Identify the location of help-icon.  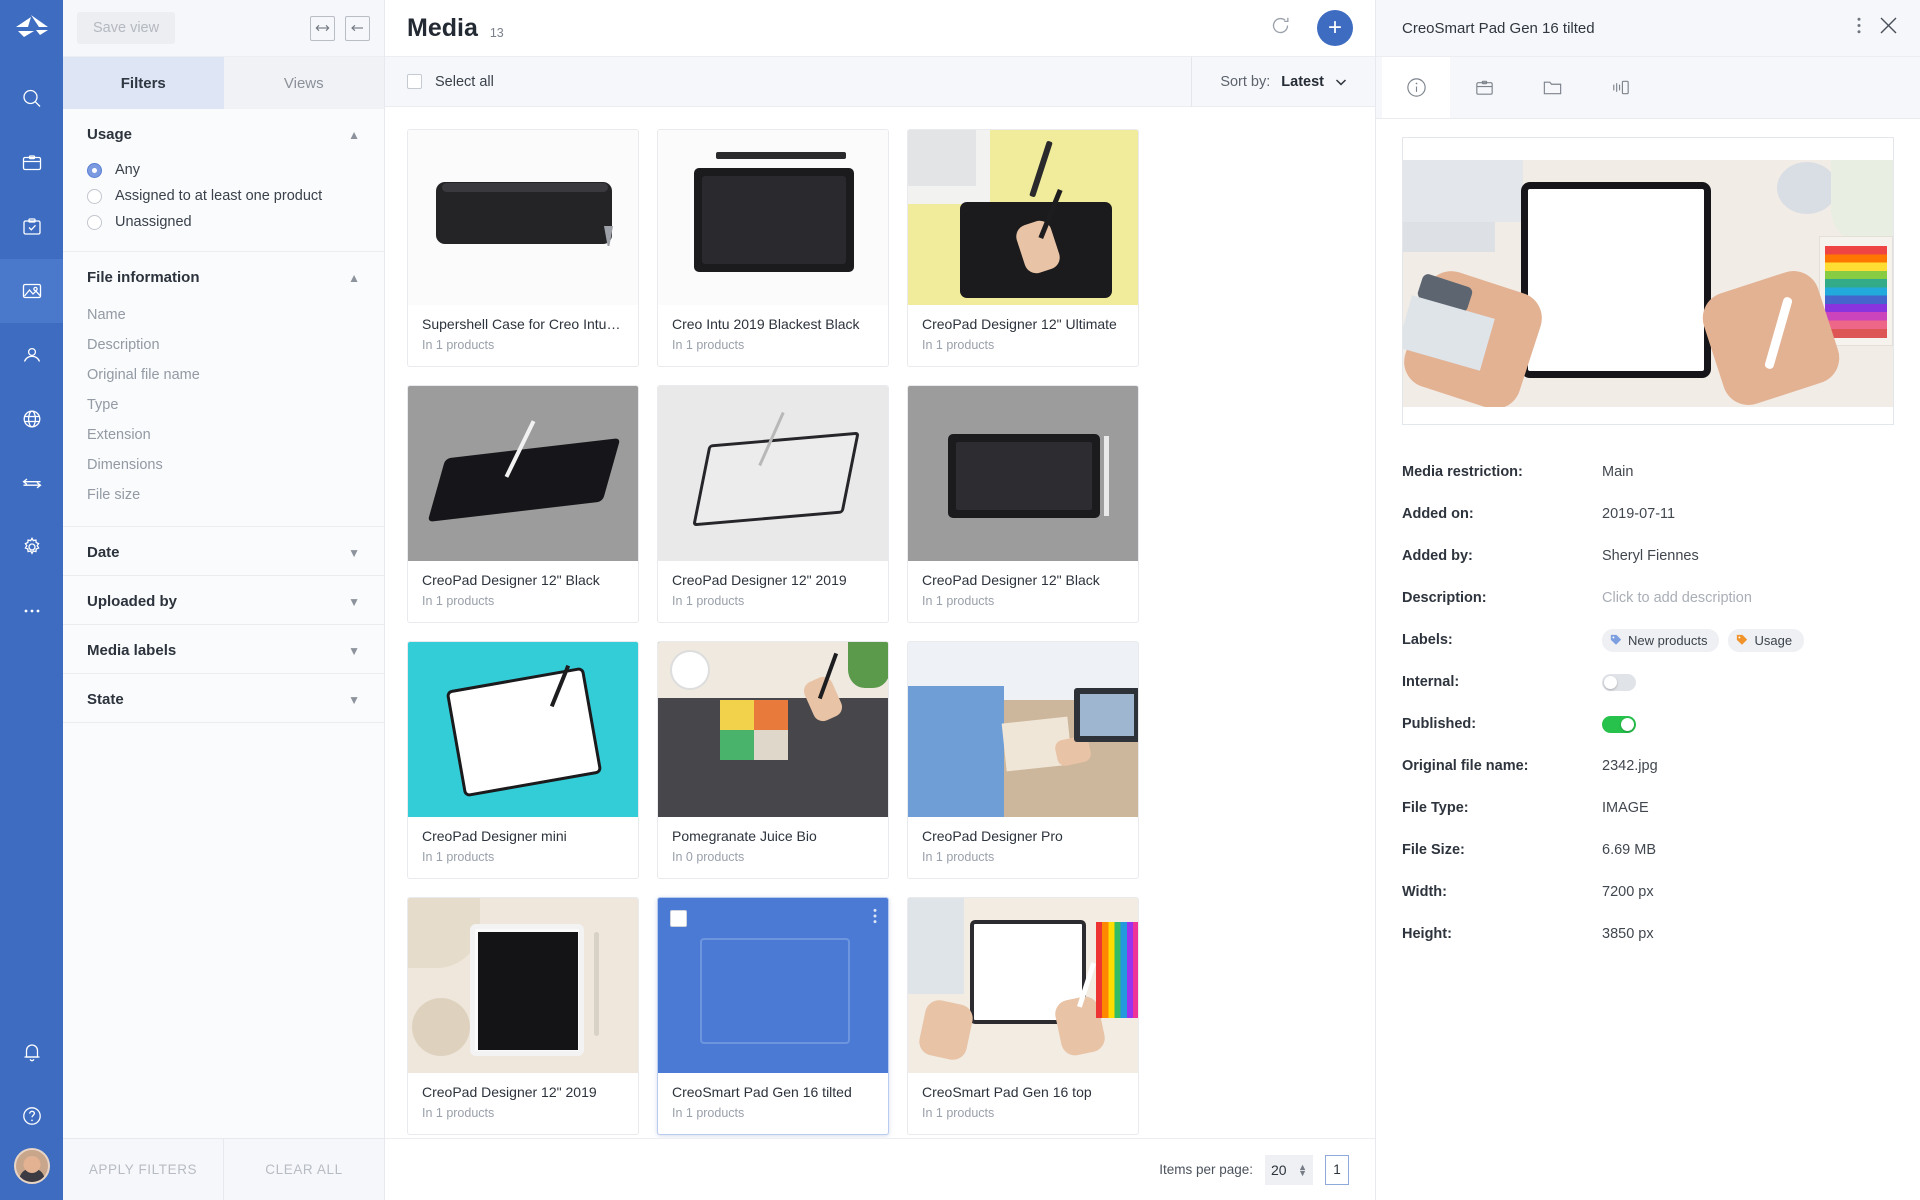
(31, 1116).